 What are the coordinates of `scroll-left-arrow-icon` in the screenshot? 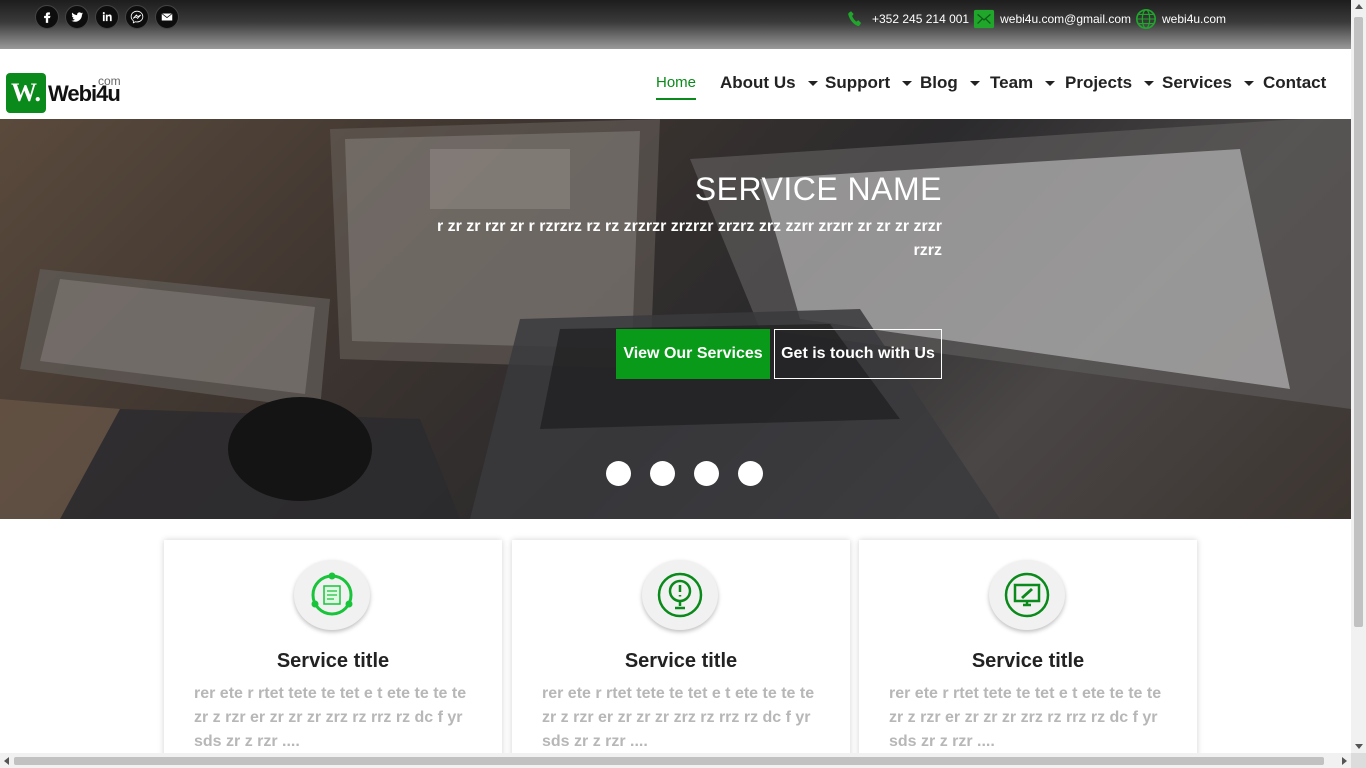 It's located at (6, 761).